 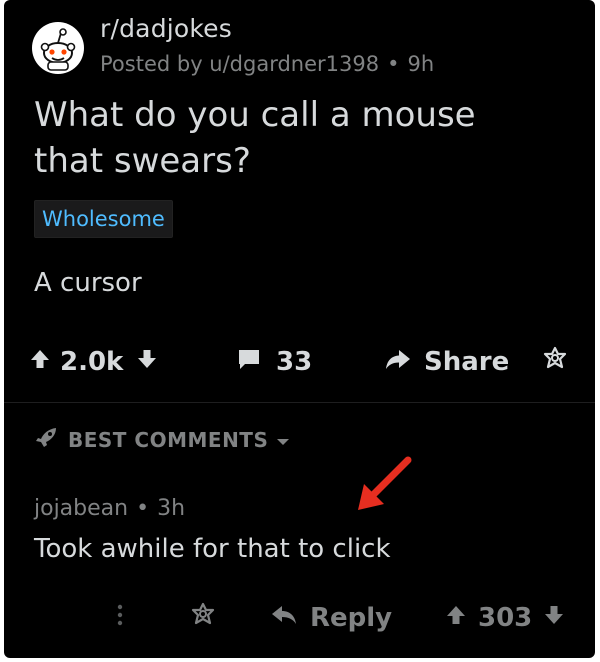 I want to click on more-vertical-icon, so click(x=120, y=618).